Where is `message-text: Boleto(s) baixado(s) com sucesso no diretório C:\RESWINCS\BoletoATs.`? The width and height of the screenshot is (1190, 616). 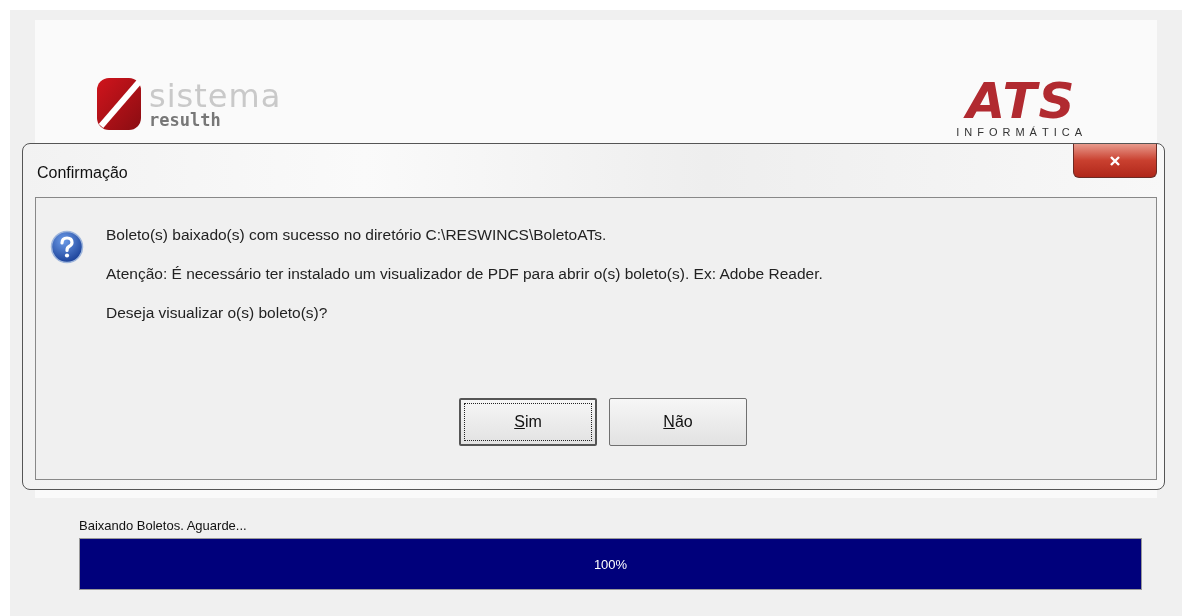
message-text: Boleto(s) baixado(s) com sucesso no diretório C:\RESWINCS\BoletoATs. is located at coordinates (357, 235).